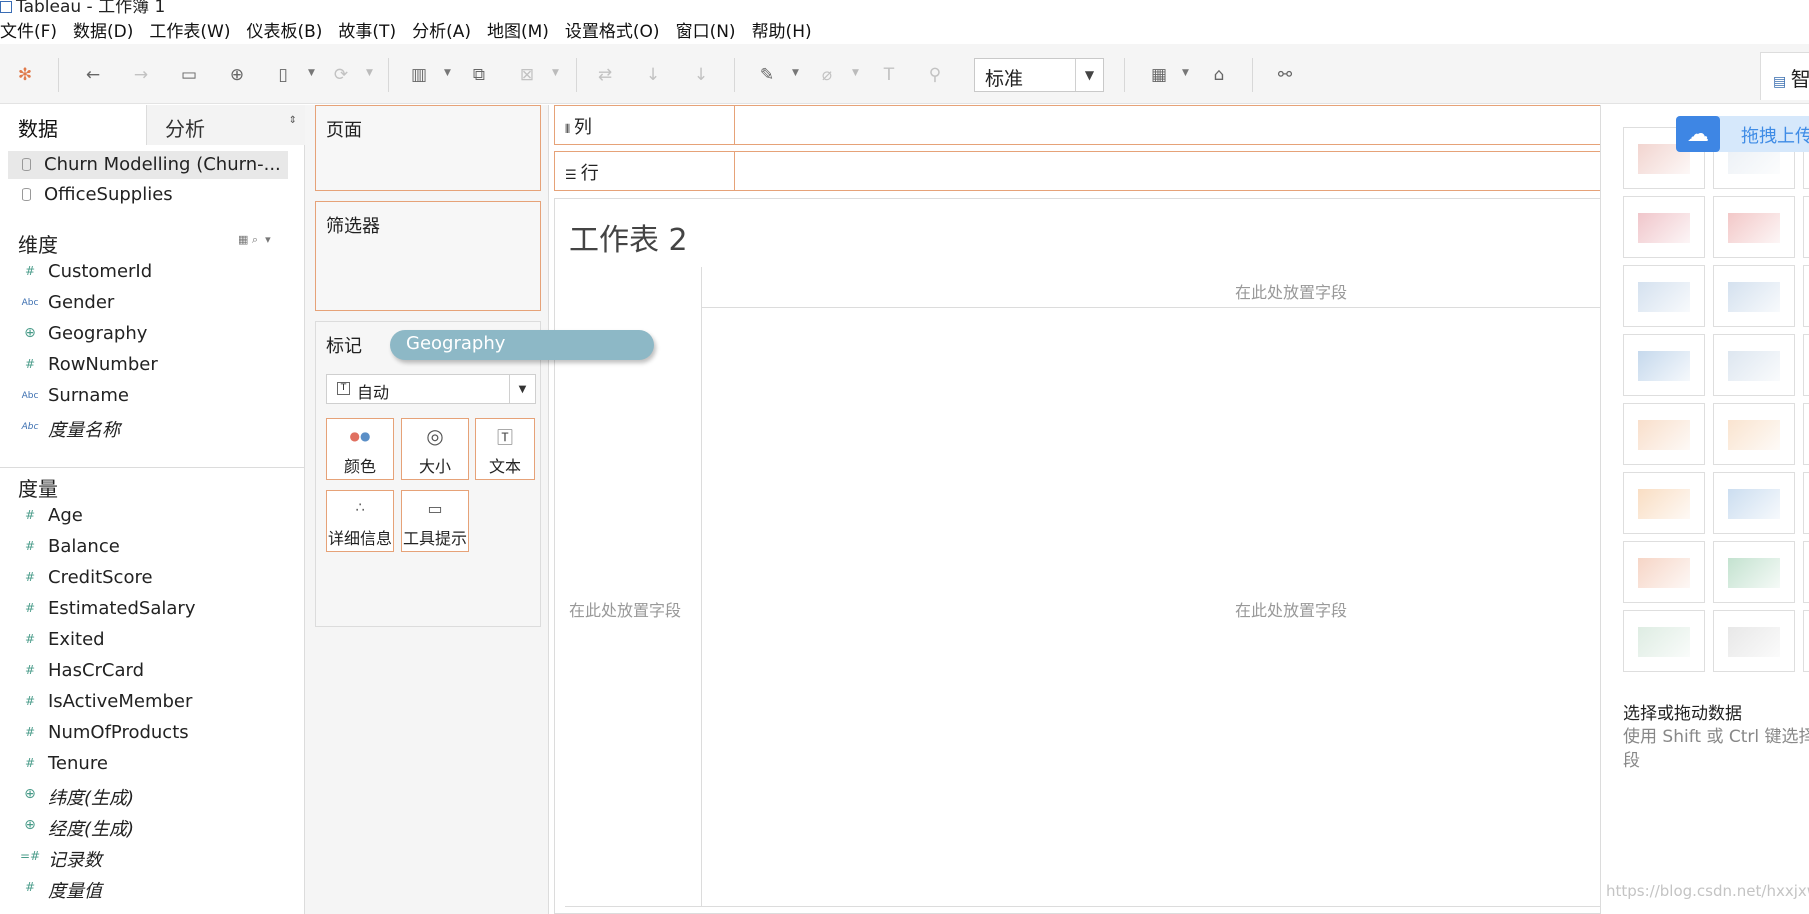 The width and height of the screenshot is (1809, 914). What do you see at coordinates (1806, 365) in the screenshot?
I see `chart-type-side-by-side-circles-icon` at bounding box center [1806, 365].